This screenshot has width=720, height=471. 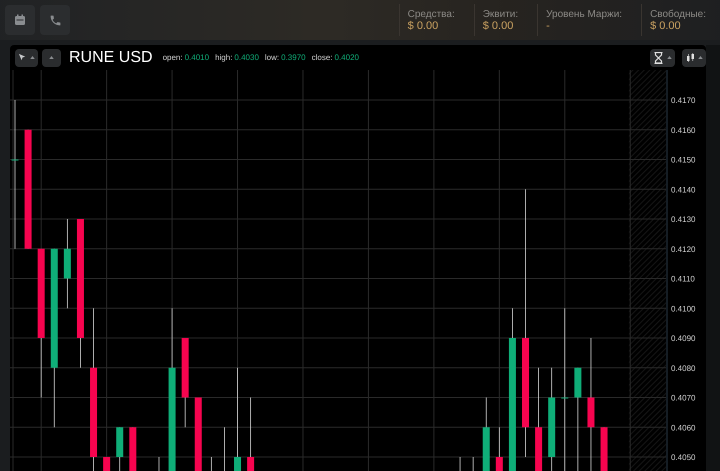 I want to click on price-label: 0.4160, so click(x=683, y=130).